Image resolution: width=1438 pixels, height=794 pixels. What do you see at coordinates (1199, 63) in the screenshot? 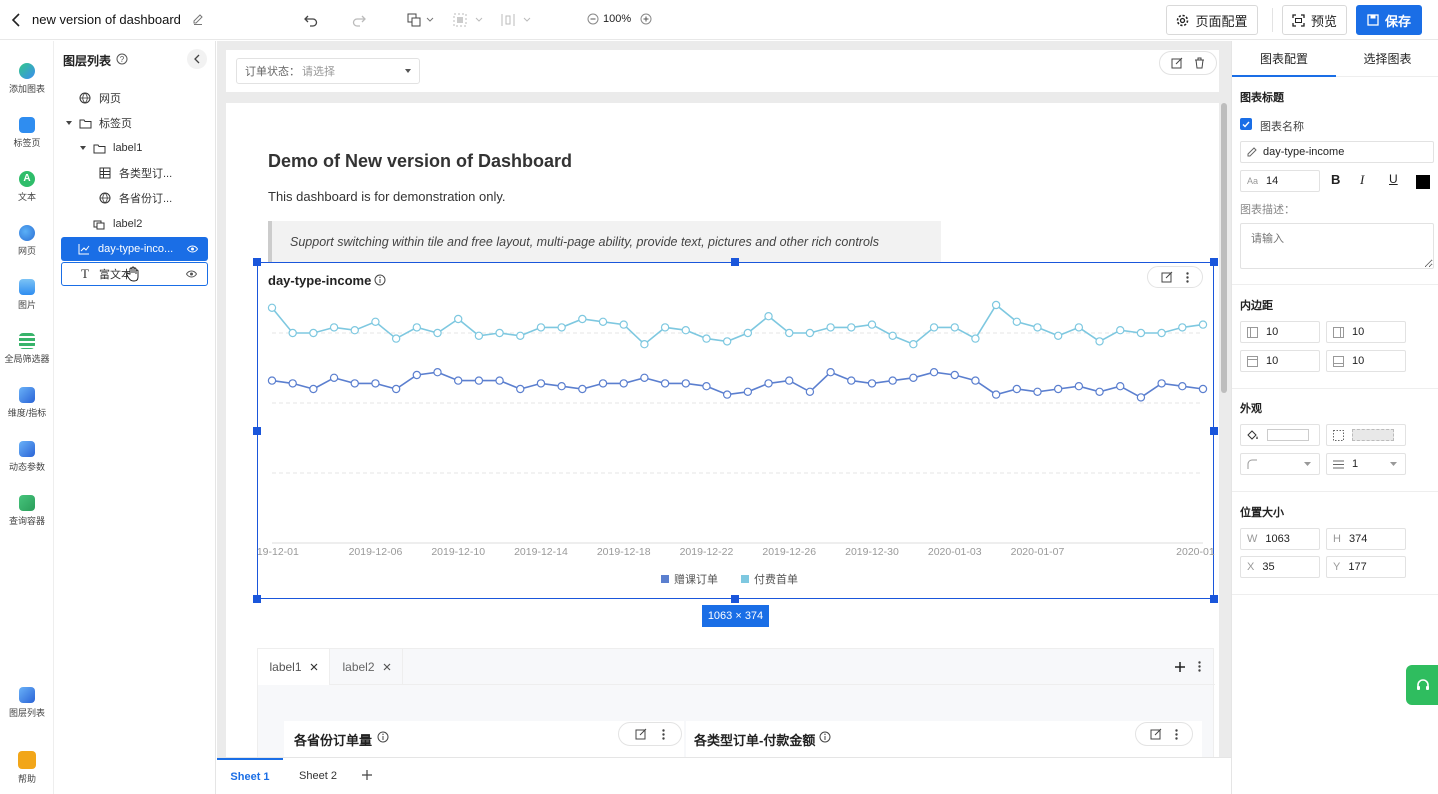
I see `trash-icon` at bounding box center [1199, 63].